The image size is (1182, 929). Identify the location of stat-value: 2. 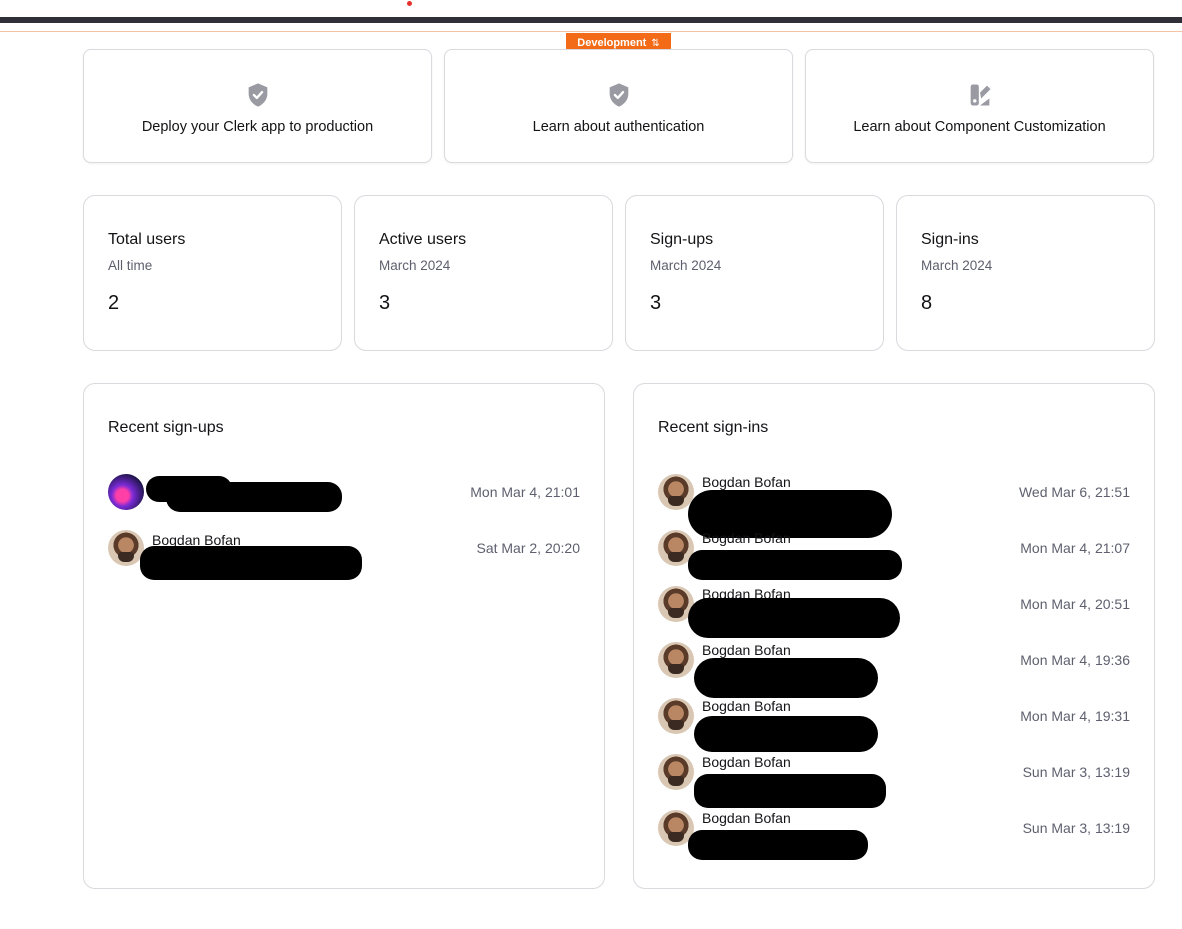
(114, 303).